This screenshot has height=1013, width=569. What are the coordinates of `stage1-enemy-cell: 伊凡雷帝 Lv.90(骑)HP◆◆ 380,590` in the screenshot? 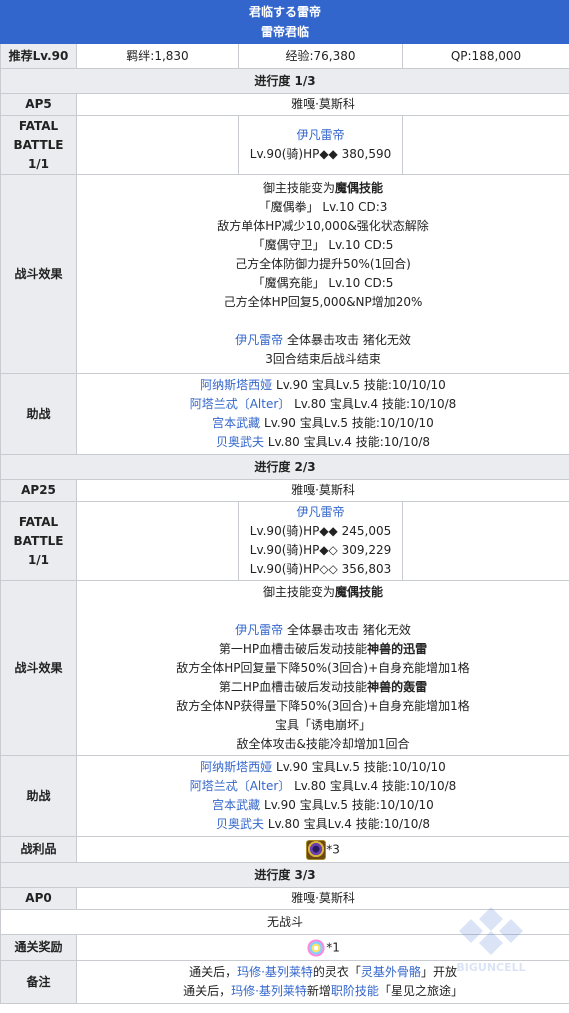 It's located at (320, 145).